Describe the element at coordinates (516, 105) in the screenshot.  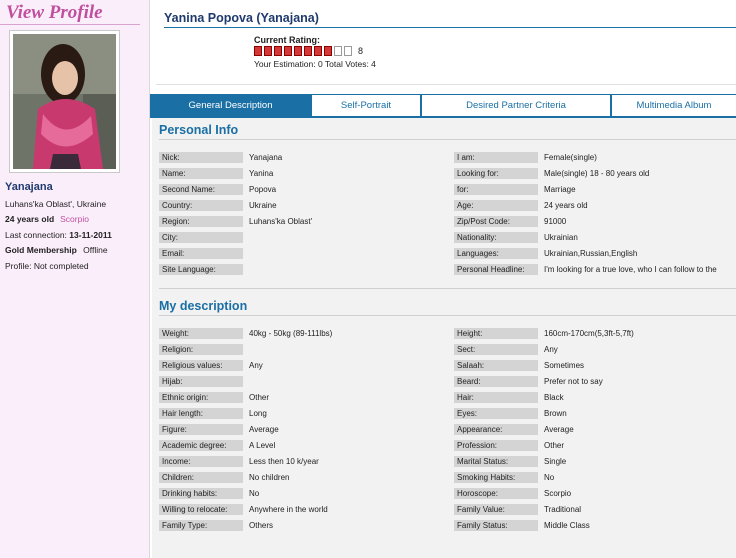
I see `tab-desired-partner-criteria: Desired Partner Criteria` at that location.